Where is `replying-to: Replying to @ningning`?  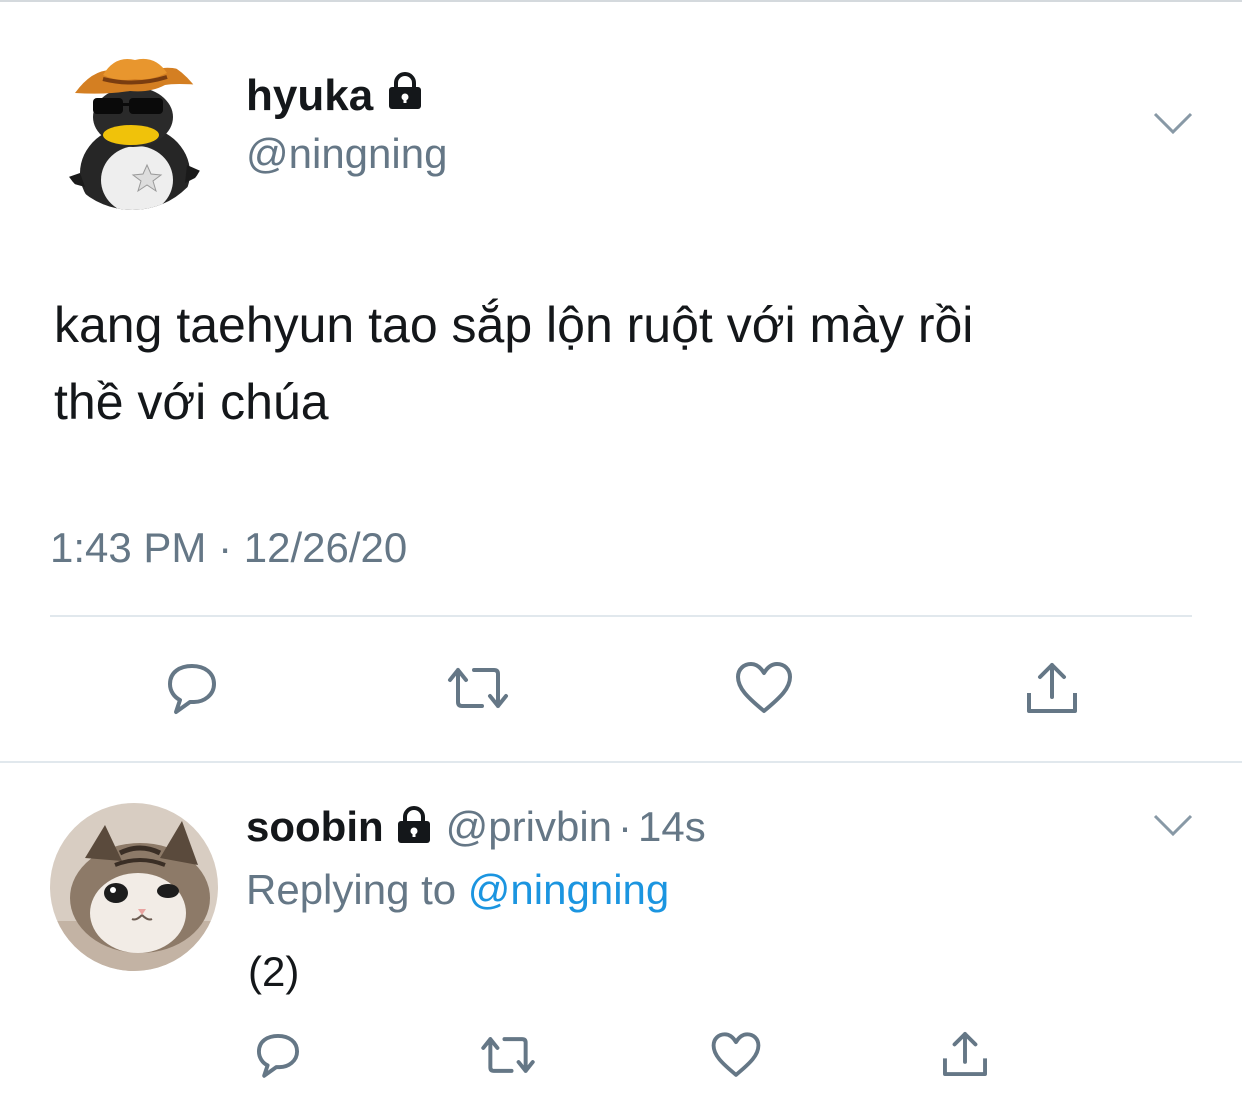 replying-to: Replying to @ningning is located at coordinates (457, 890).